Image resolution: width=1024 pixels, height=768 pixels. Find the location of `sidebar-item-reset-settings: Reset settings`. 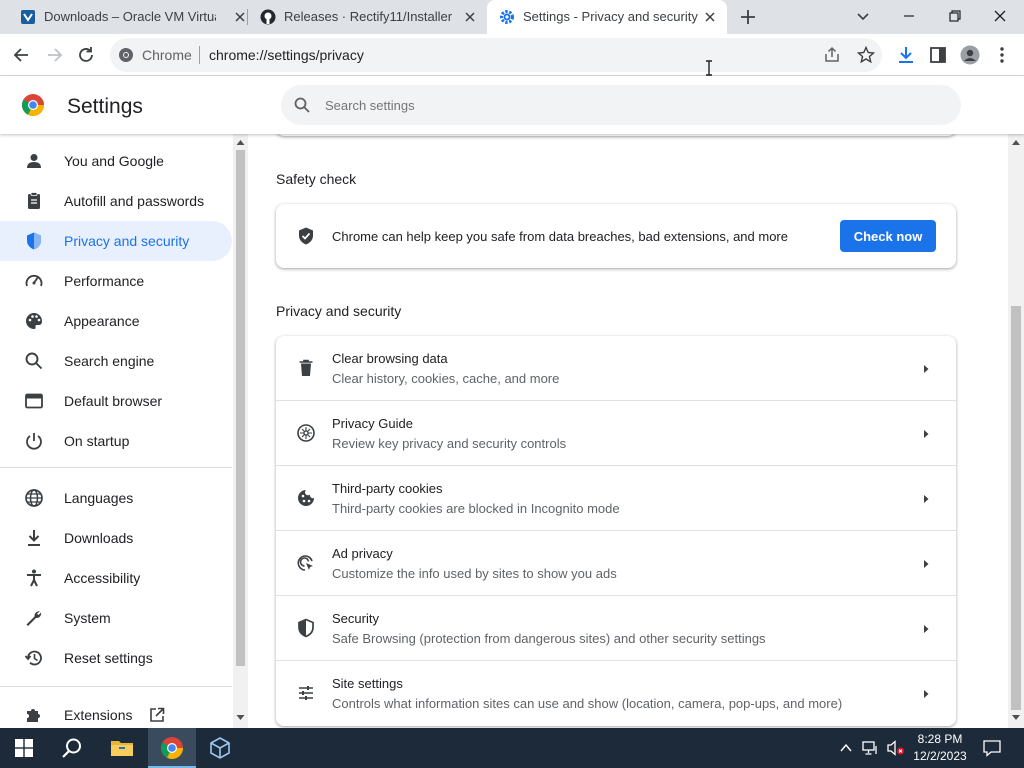

sidebar-item-reset-settings: Reset settings is located at coordinates (116, 658).